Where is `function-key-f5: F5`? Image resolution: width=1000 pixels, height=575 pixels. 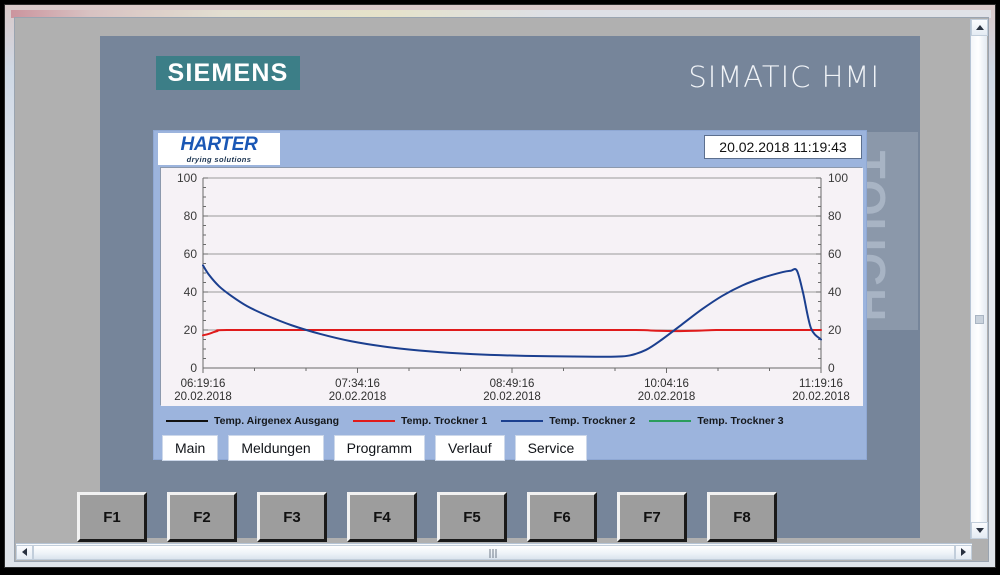
function-key-f5: F5 is located at coordinates (472, 517).